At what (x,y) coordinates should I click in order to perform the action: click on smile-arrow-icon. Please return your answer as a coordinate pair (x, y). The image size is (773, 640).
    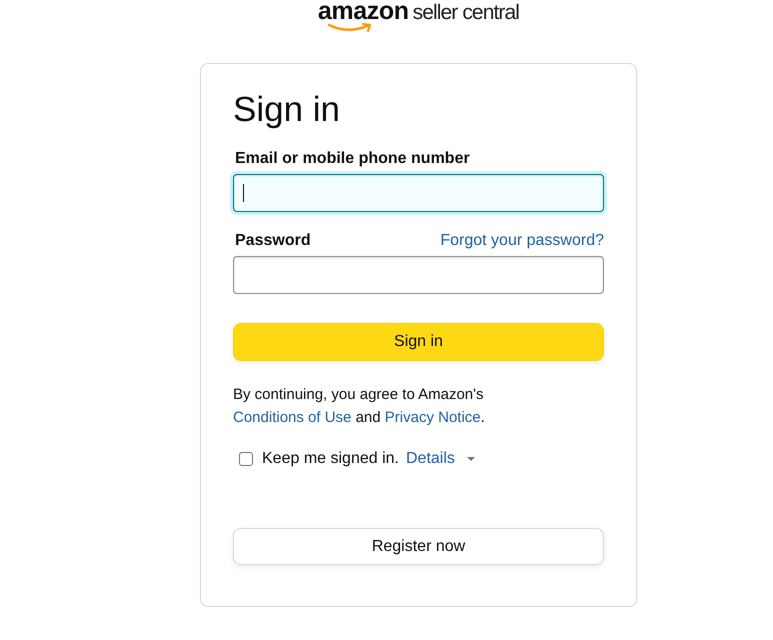
    Looking at the image, I should click on (350, 28).